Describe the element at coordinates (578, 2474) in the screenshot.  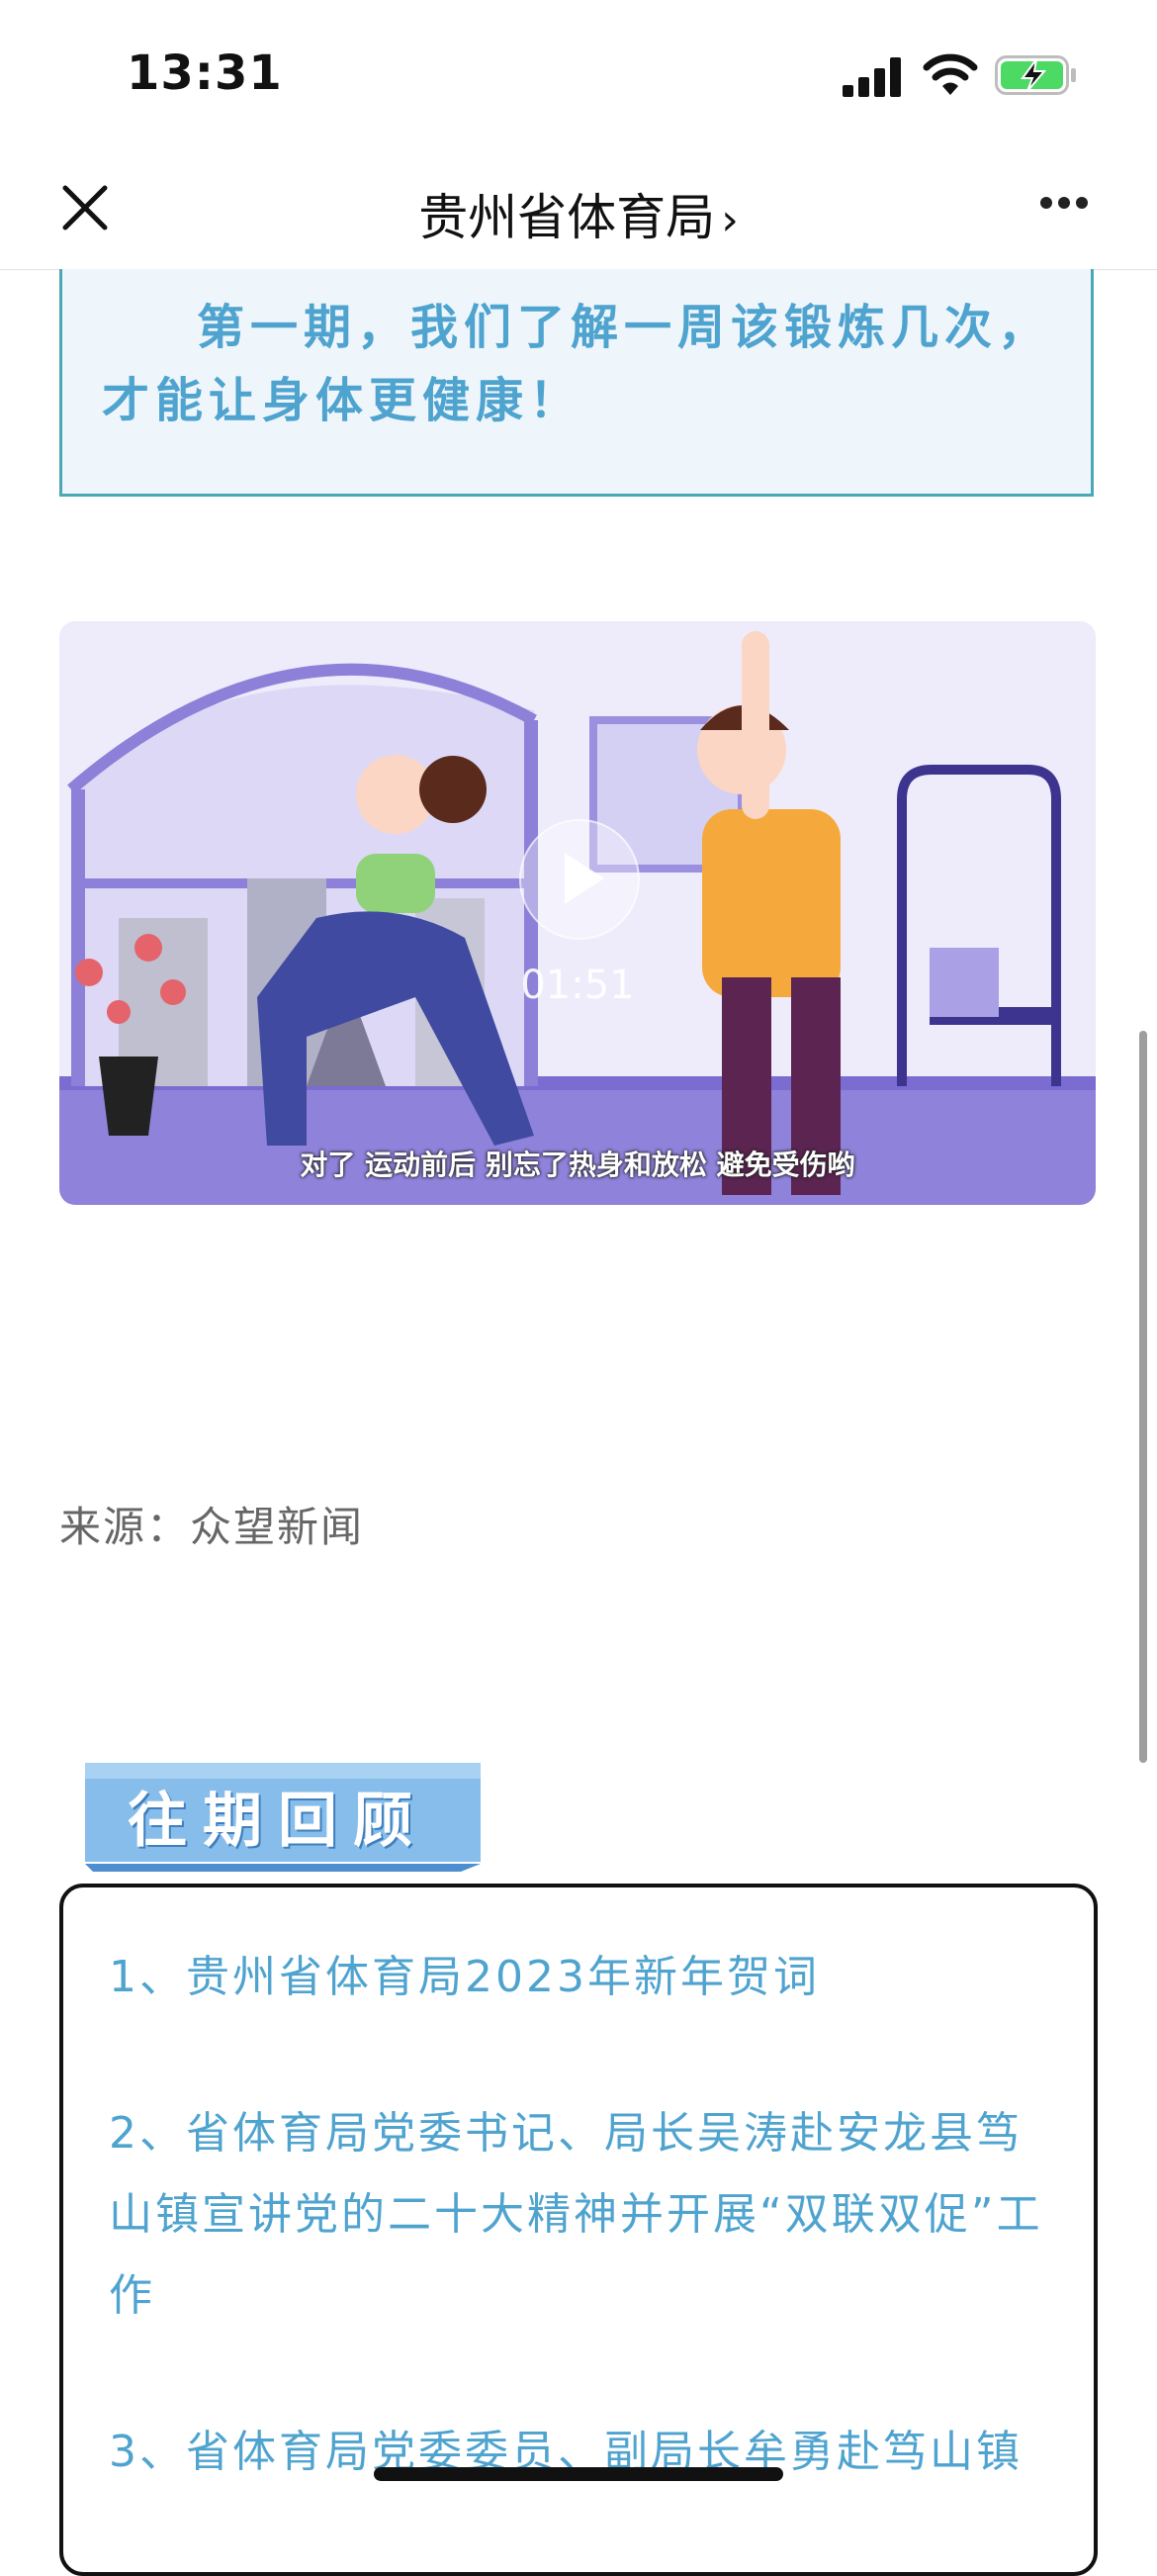
I see `home-indicator` at that location.